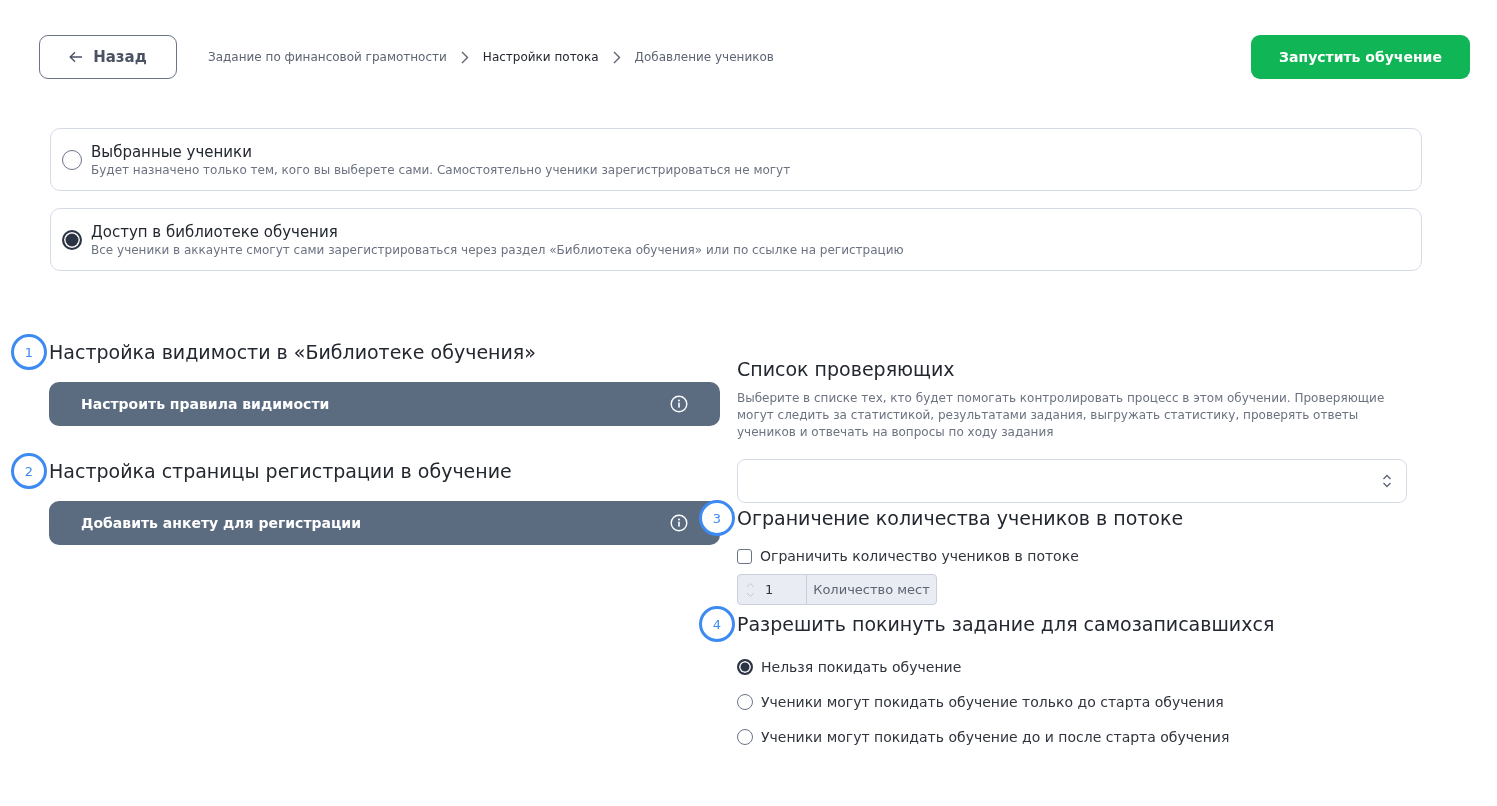 The height and width of the screenshot is (806, 1497). I want to click on step-number-marker: 4, so click(717, 624).